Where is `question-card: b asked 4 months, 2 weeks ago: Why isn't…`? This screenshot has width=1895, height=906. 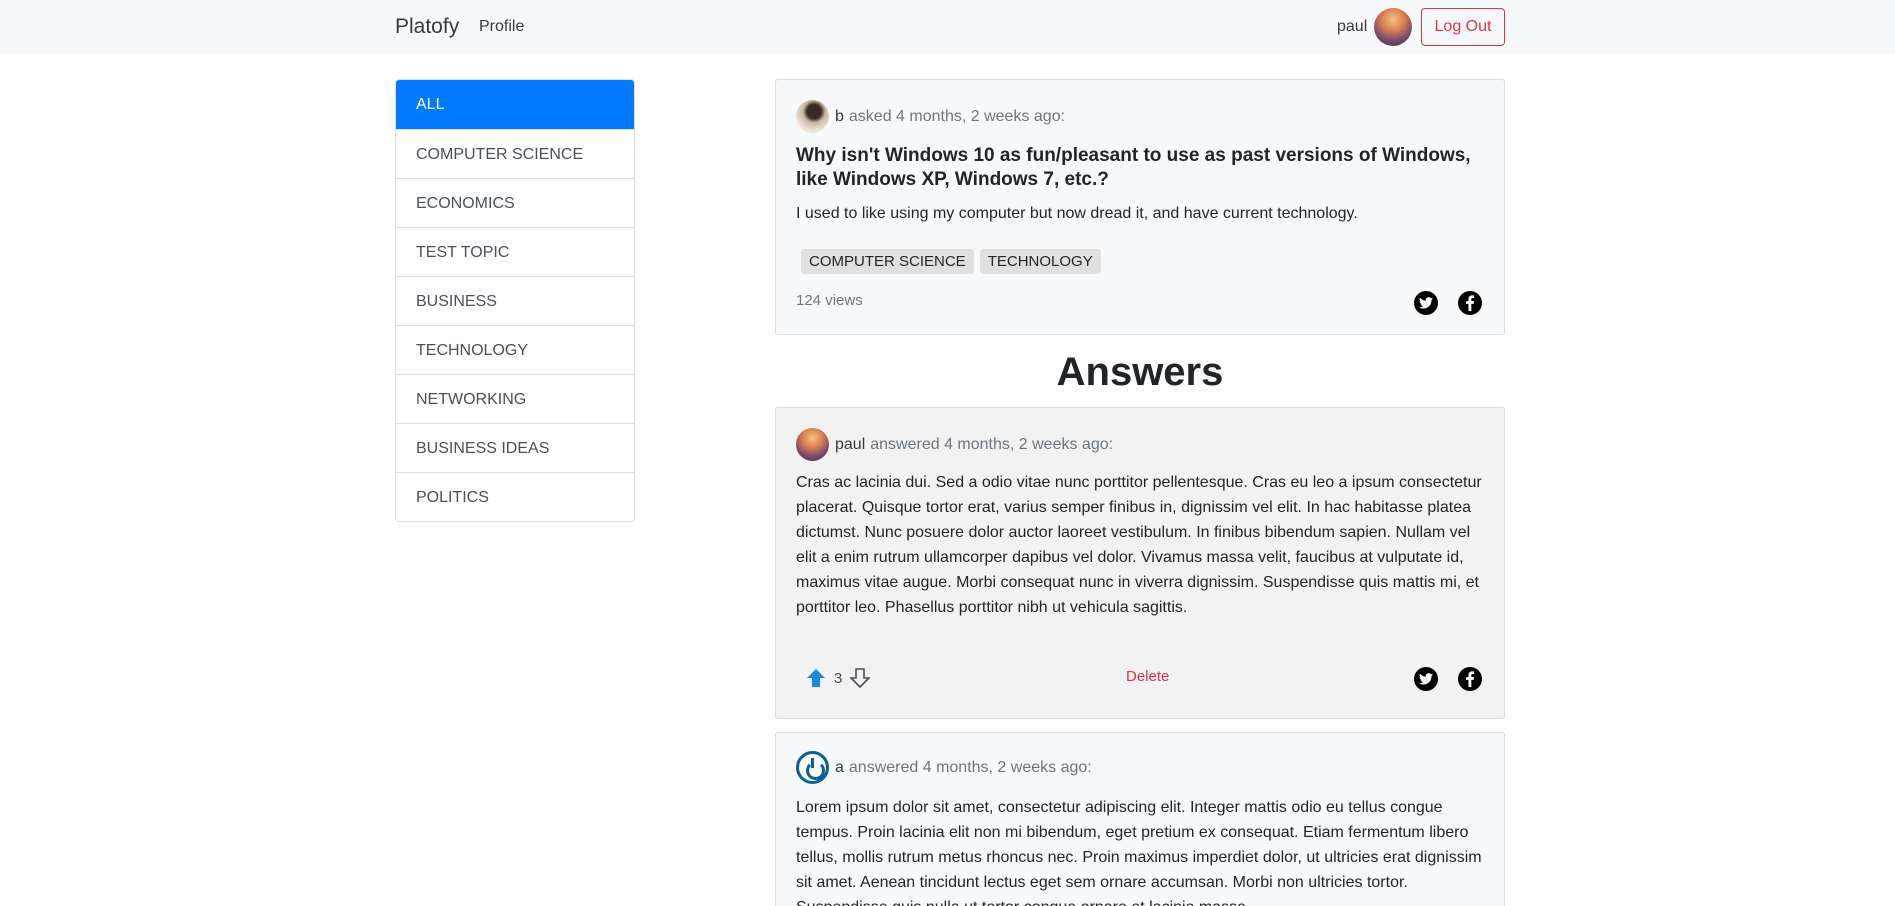
question-card: b asked 4 months, 2 weeks ago: Why isn't… is located at coordinates (1140, 207).